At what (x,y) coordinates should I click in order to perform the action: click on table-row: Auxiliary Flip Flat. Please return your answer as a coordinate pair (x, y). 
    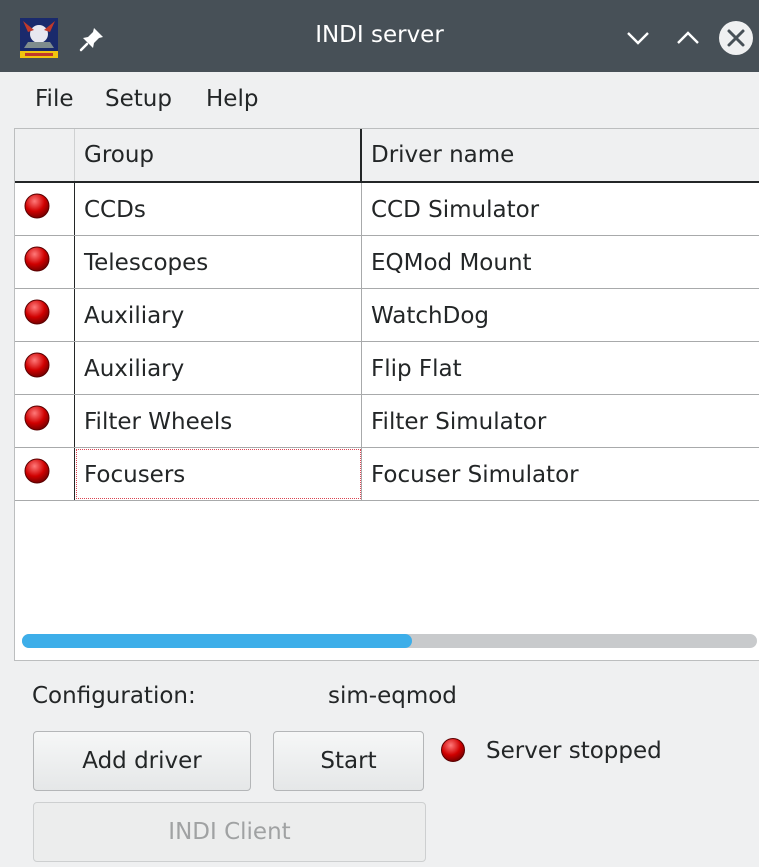
    Looking at the image, I should click on (387, 368).